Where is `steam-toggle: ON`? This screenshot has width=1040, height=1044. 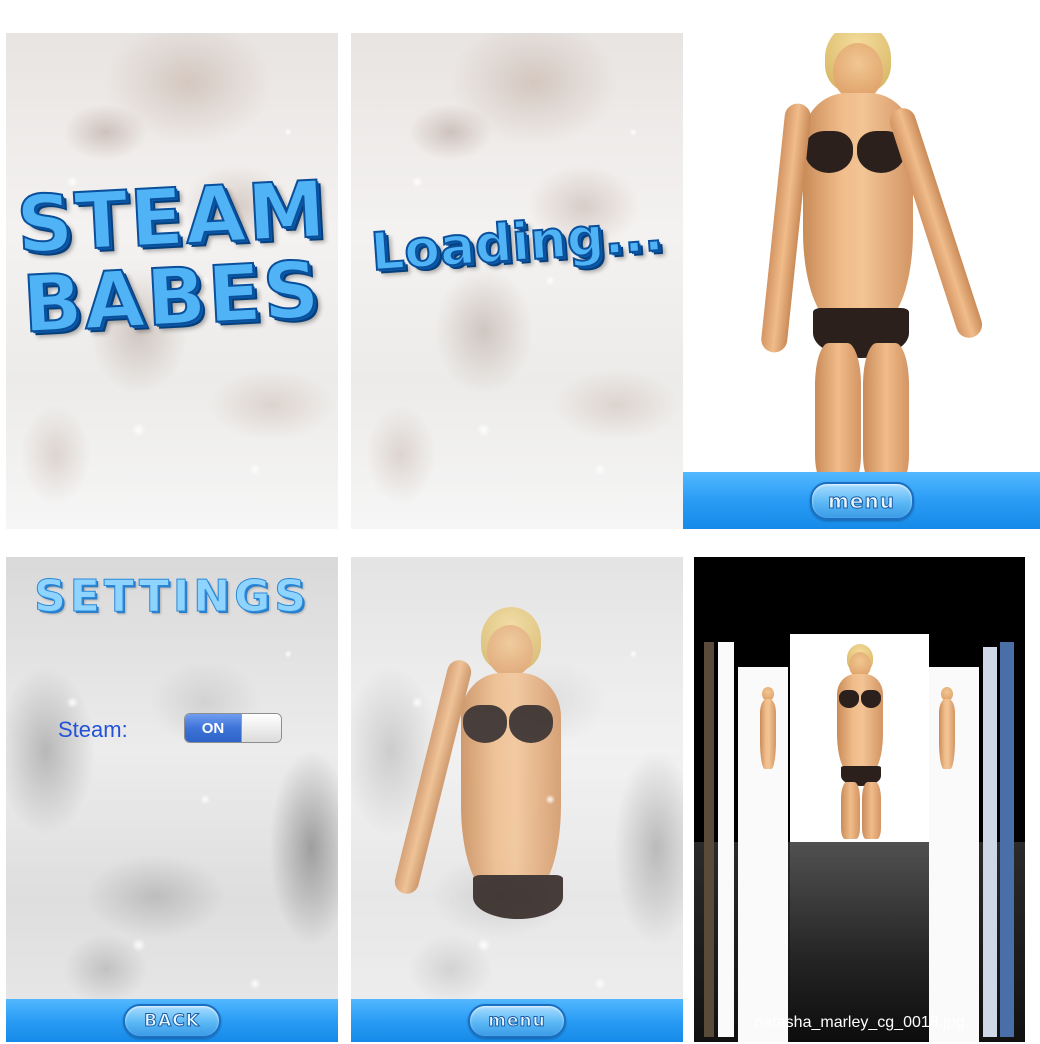 steam-toggle: ON is located at coordinates (233, 728).